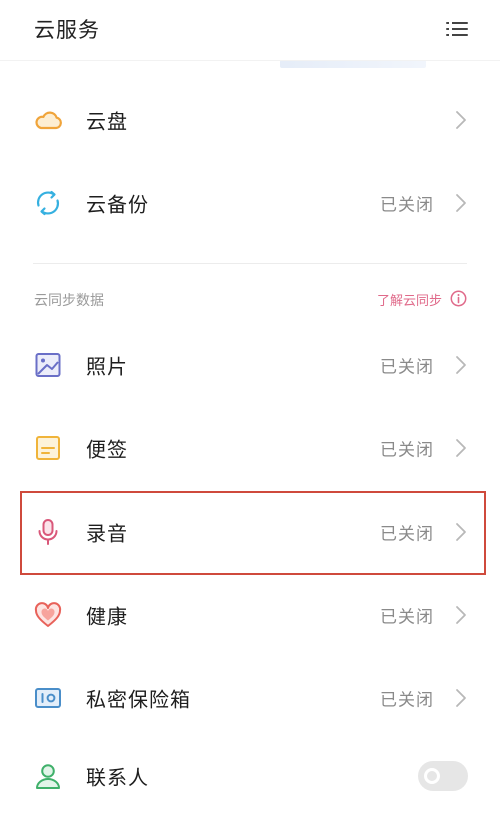 Image resolution: width=500 pixels, height=831 pixels. Describe the element at coordinates (443, 776) in the screenshot. I see `contacts-toggle` at that location.